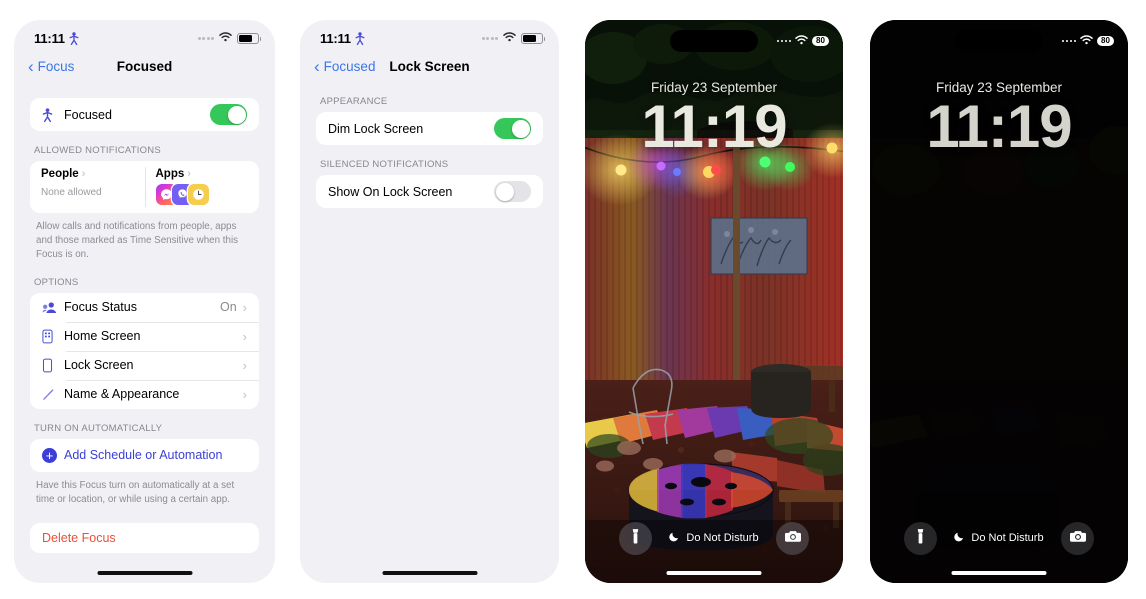 This screenshot has height=599, width=1146. I want to click on back-button-label: Focused, so click(349, 66).